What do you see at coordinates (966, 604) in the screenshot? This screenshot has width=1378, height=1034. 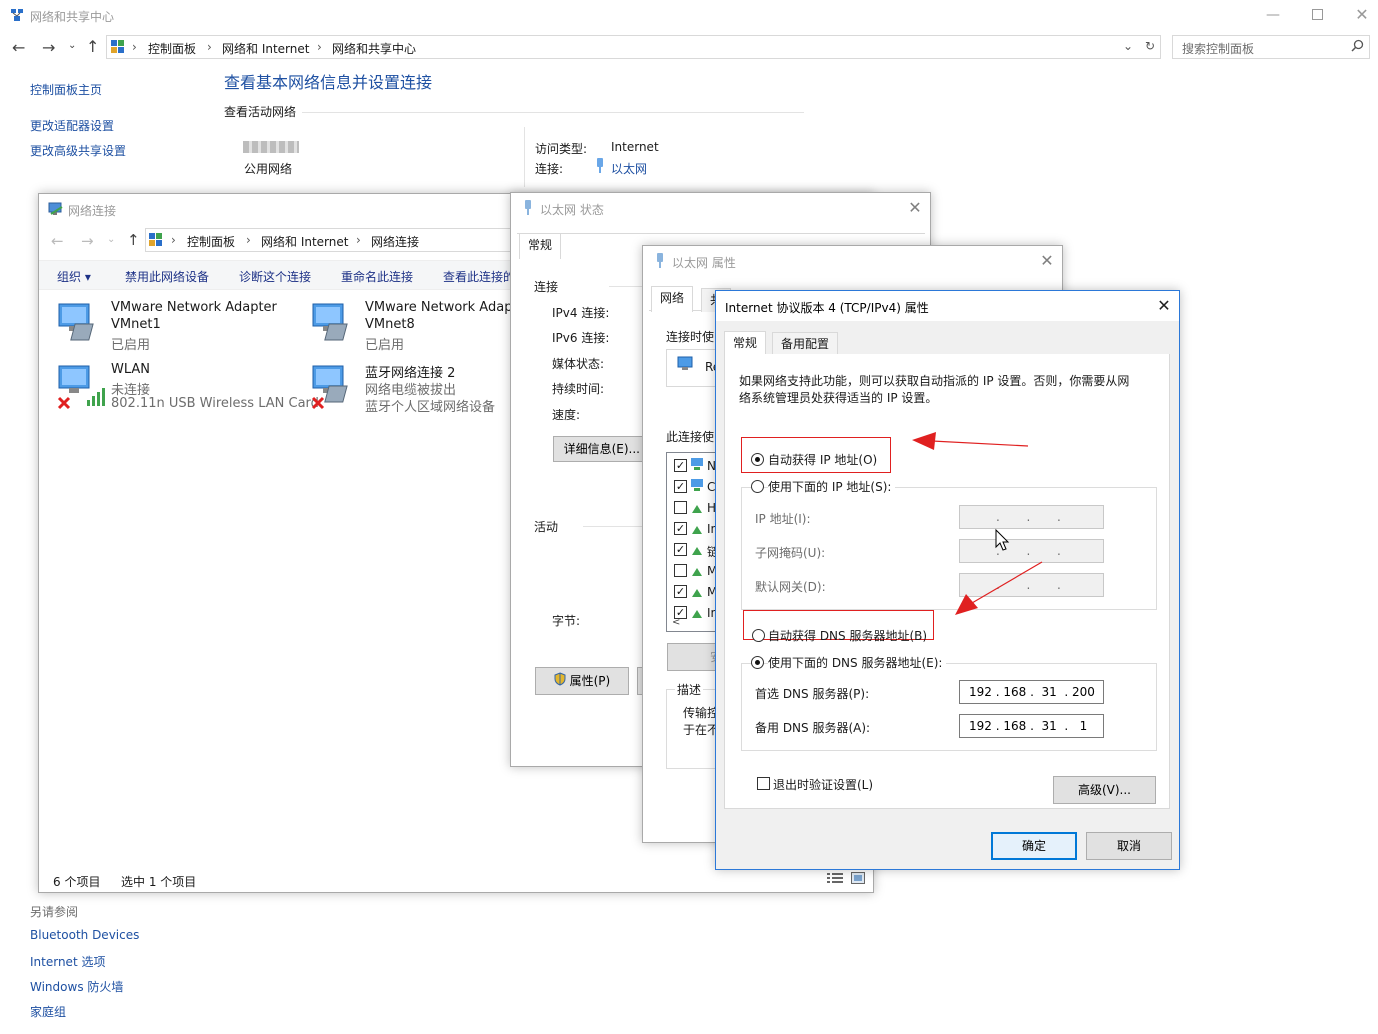 I see `arrow-auto-dns-head` at bounding box center [966, 604].